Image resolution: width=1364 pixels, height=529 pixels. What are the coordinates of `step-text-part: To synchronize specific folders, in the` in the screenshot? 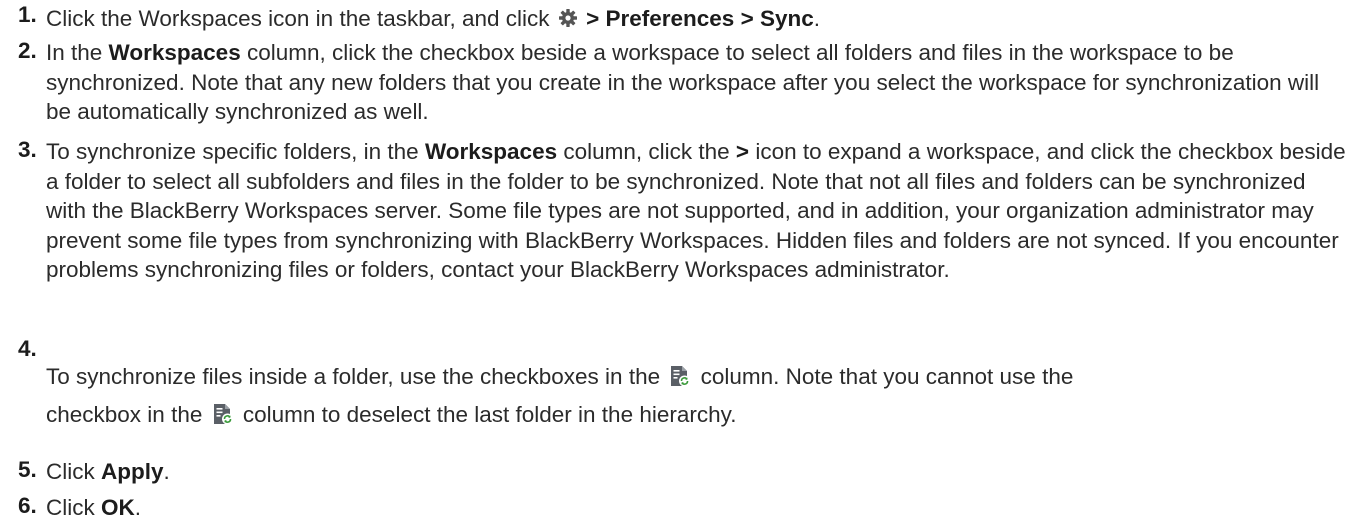 It's located at (235, 151).